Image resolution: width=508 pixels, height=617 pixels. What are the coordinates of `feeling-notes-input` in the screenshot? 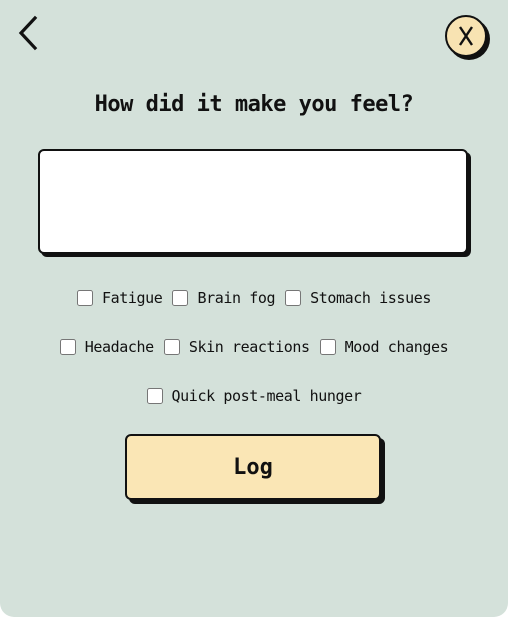 It's located at (253, 201).